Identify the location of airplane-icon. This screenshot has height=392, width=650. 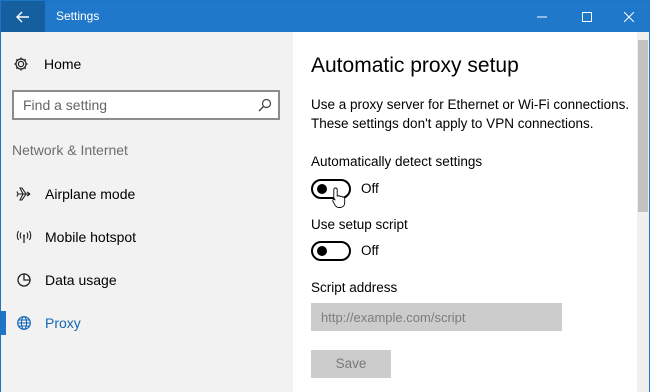
(24, 194).